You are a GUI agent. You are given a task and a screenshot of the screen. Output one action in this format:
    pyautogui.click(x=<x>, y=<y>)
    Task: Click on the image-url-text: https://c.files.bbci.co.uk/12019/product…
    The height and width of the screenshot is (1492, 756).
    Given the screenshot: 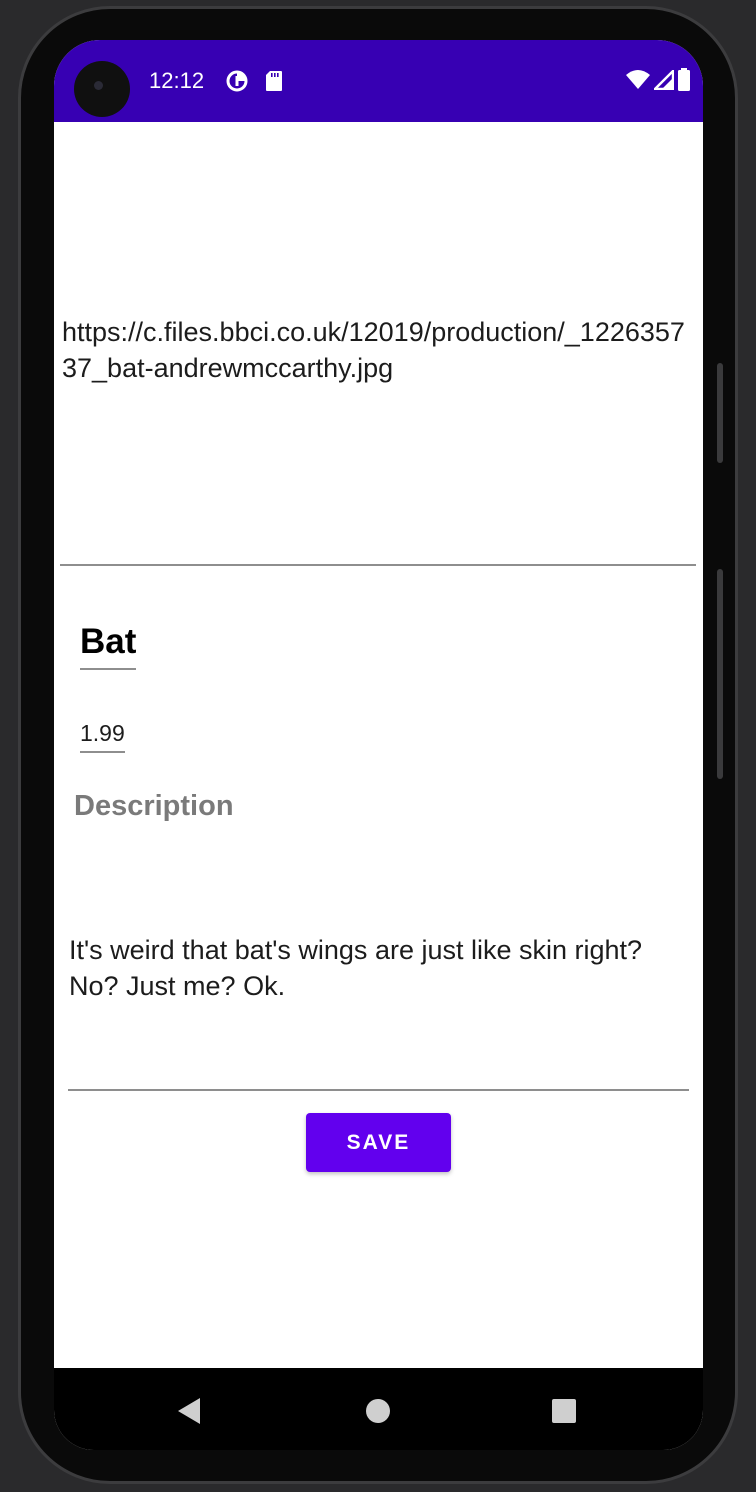 What is the action you would take?
    pyautogui.click(x=373, y=350)
    